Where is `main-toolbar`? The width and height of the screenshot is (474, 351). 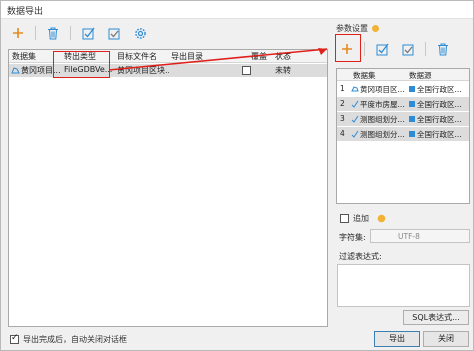
main-toolbar is located at coordinates (83, 33).